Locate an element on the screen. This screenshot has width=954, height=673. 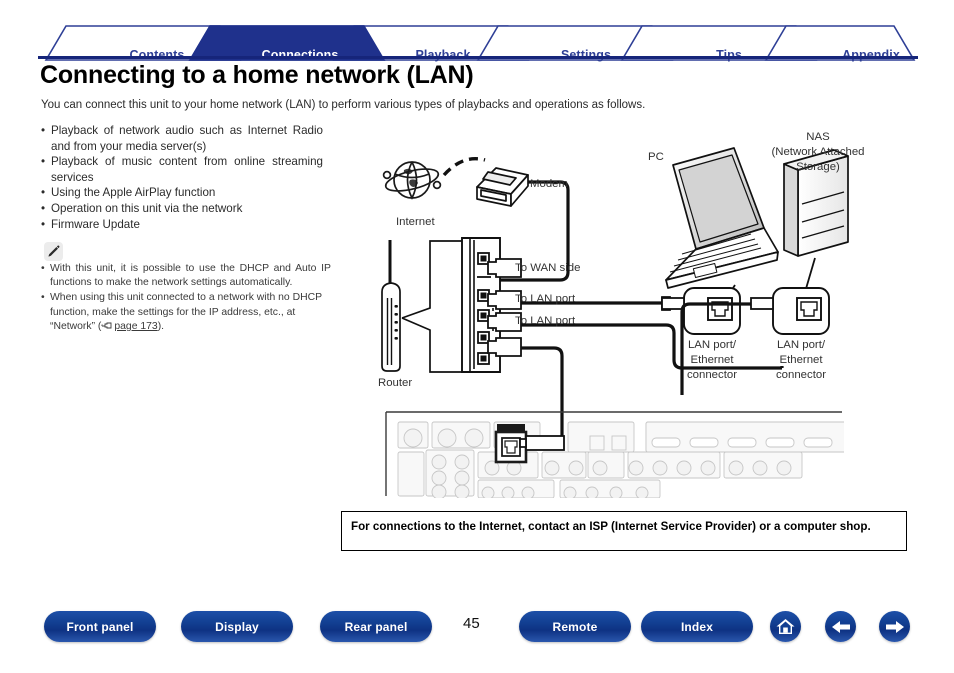
remote-button: Remote is located at coordinates (575, 626).